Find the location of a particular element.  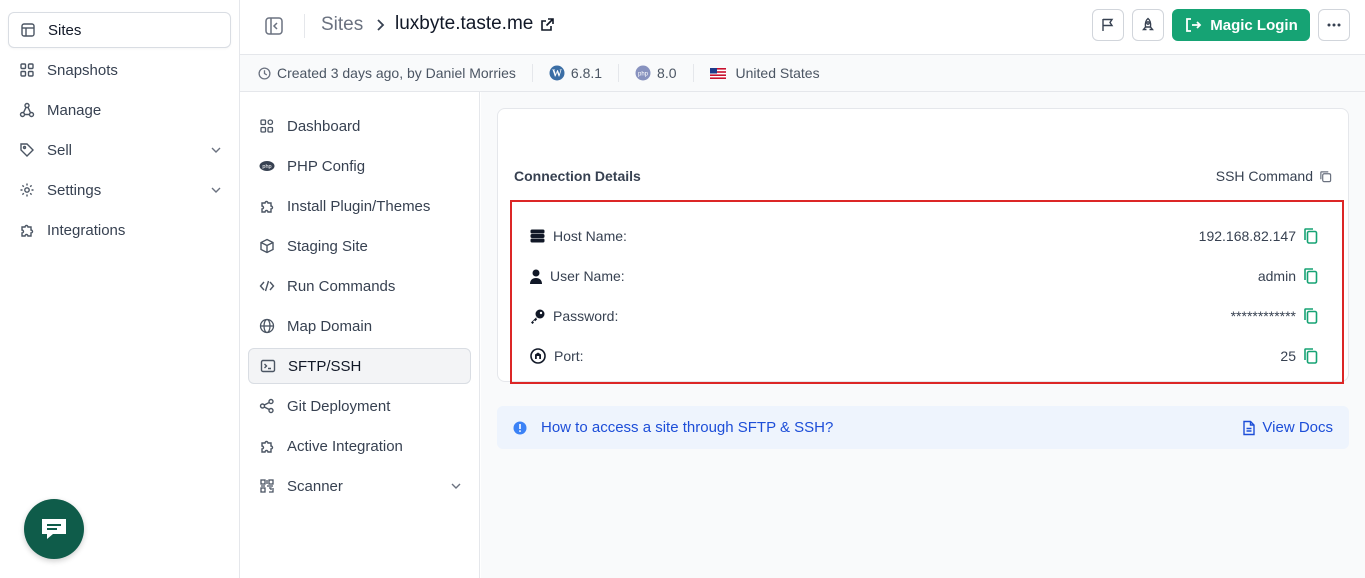

copy-port-icon is located at coordinates (1311, 356).